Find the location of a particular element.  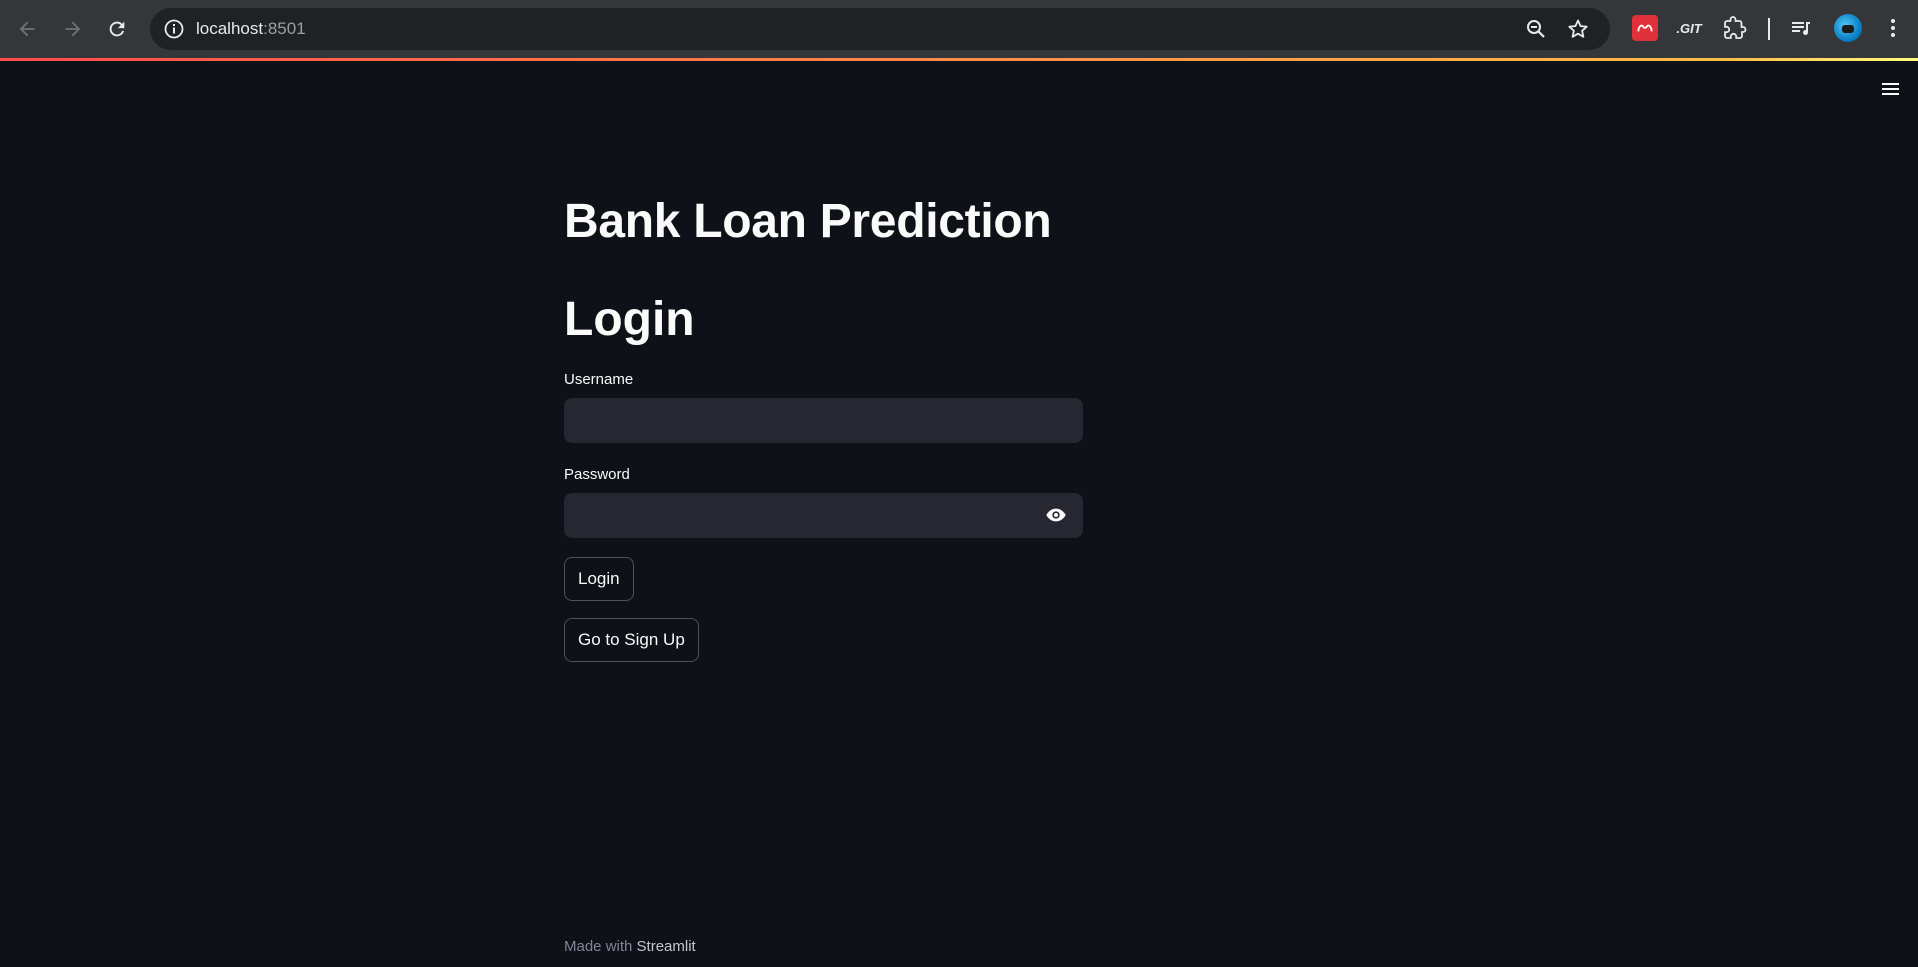

streamlit-link: Streamlit is located at coordinates (666, 946).